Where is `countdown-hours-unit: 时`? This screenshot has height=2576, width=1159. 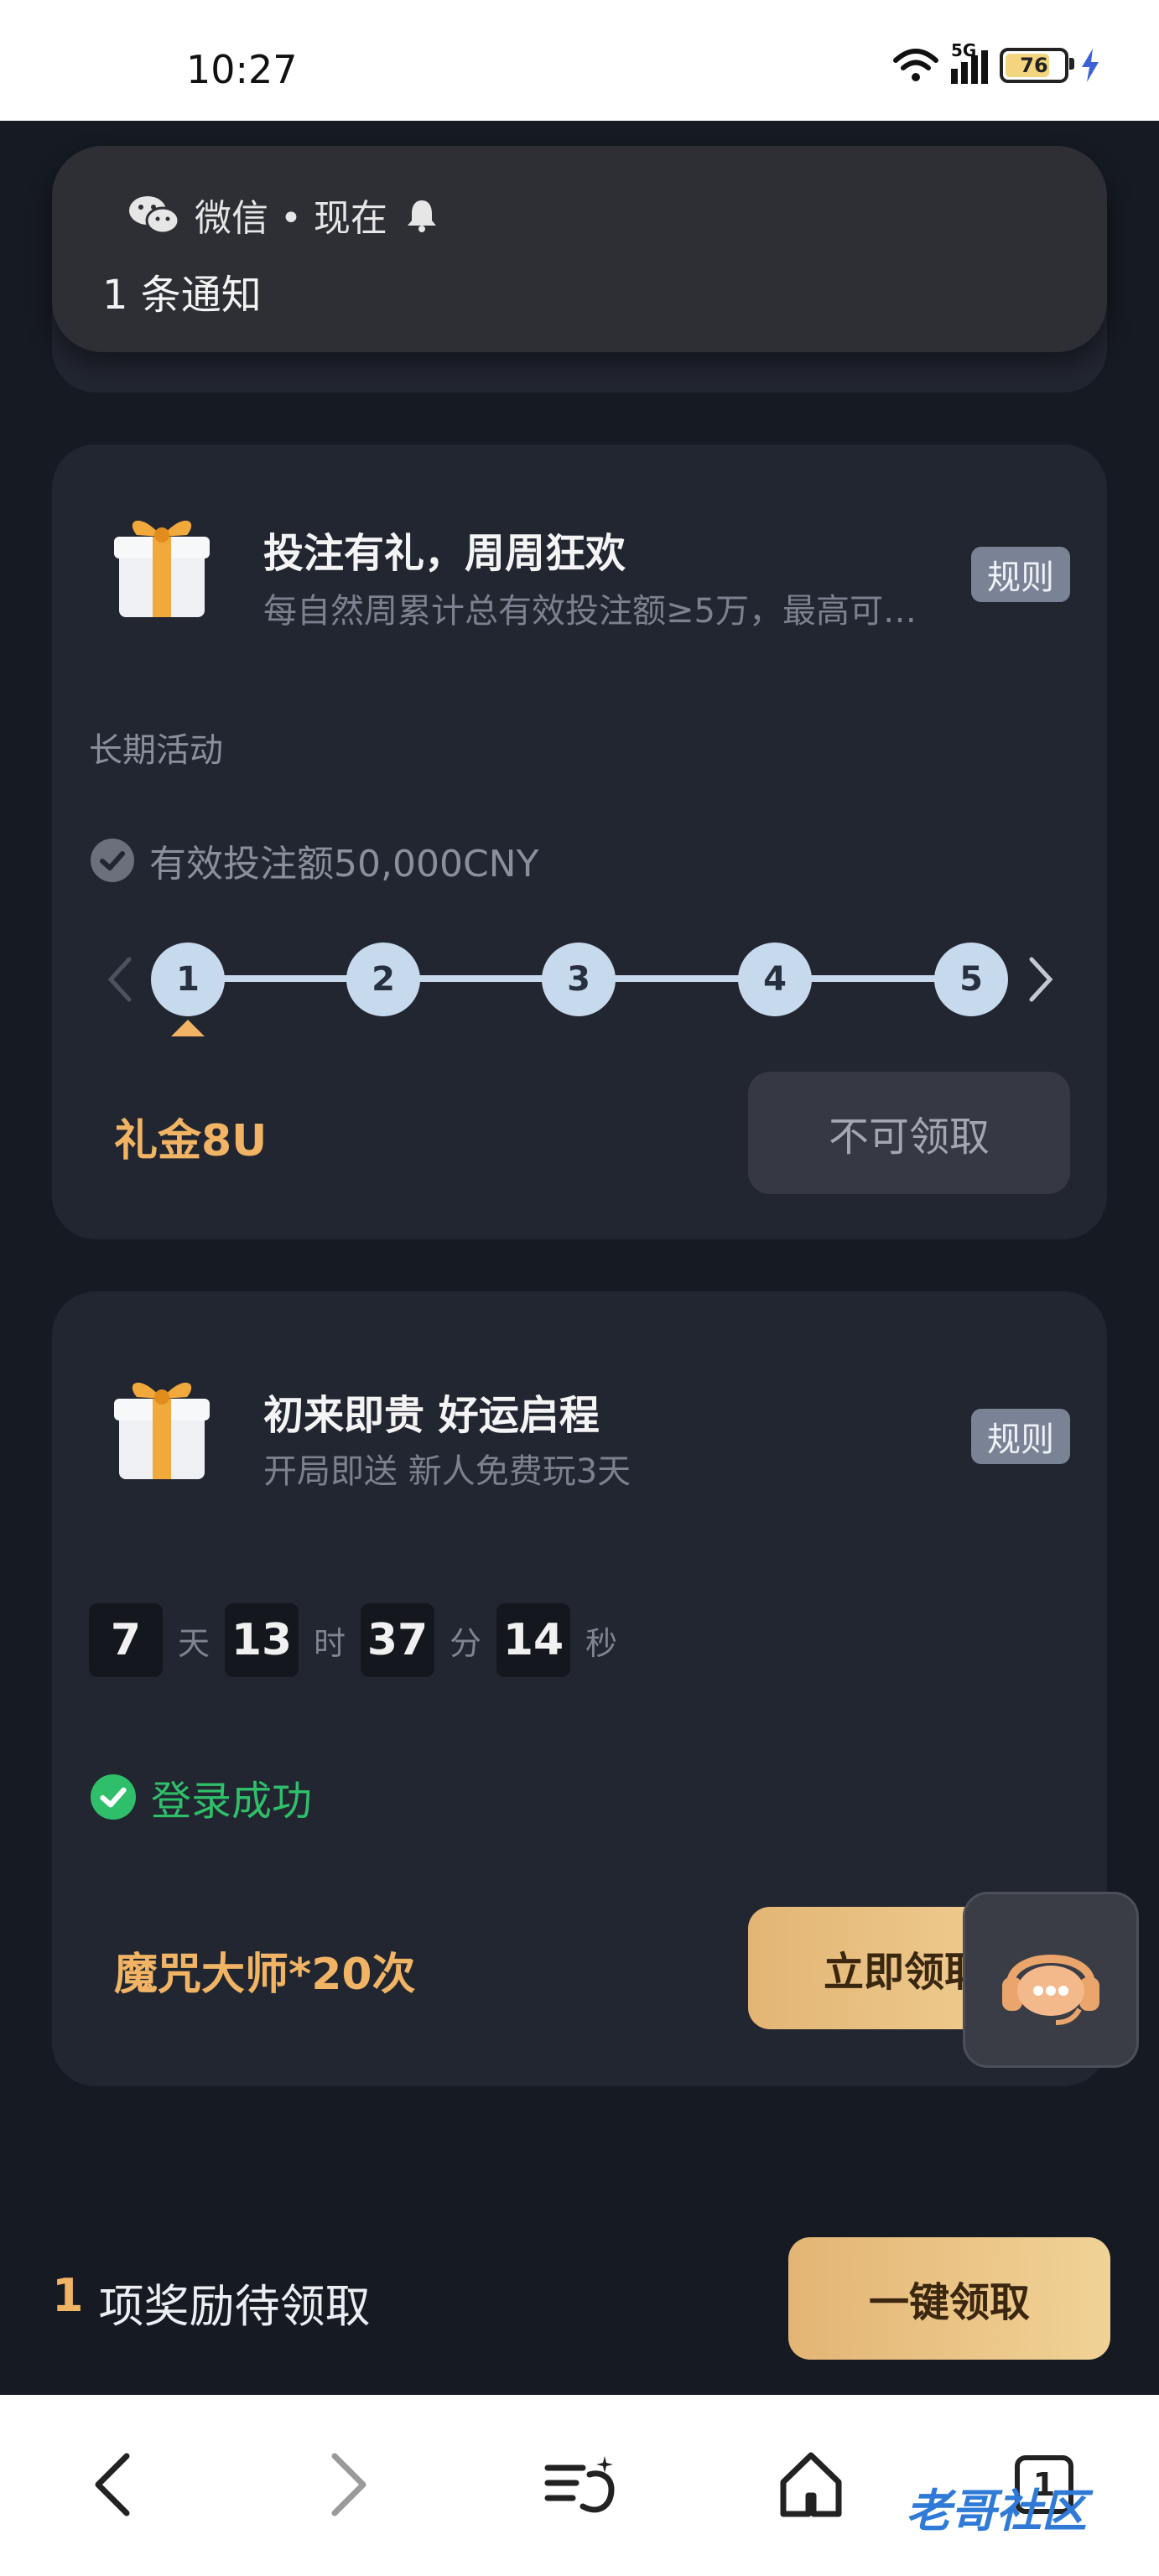
countdown-hours-unit: 时 is located at coordinates (330, 1643).